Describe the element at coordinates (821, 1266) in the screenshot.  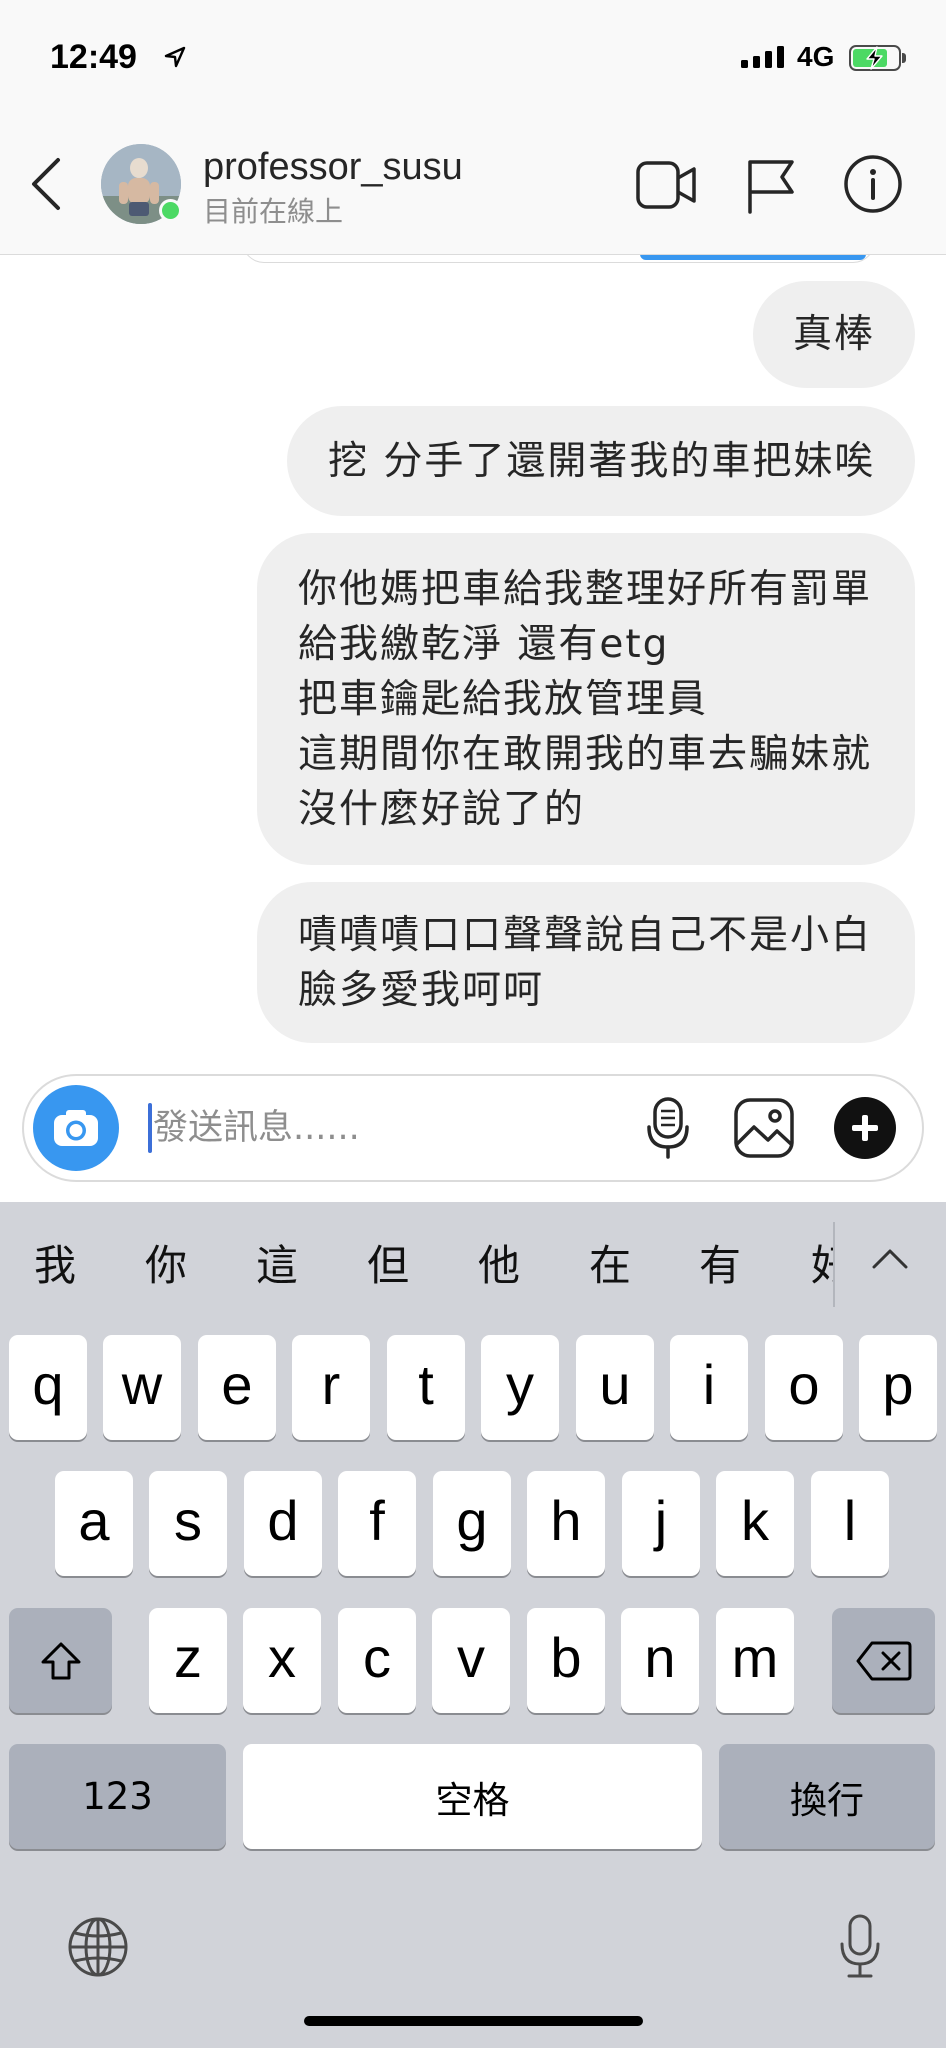
I see `suggestion-item: 好` at that location.